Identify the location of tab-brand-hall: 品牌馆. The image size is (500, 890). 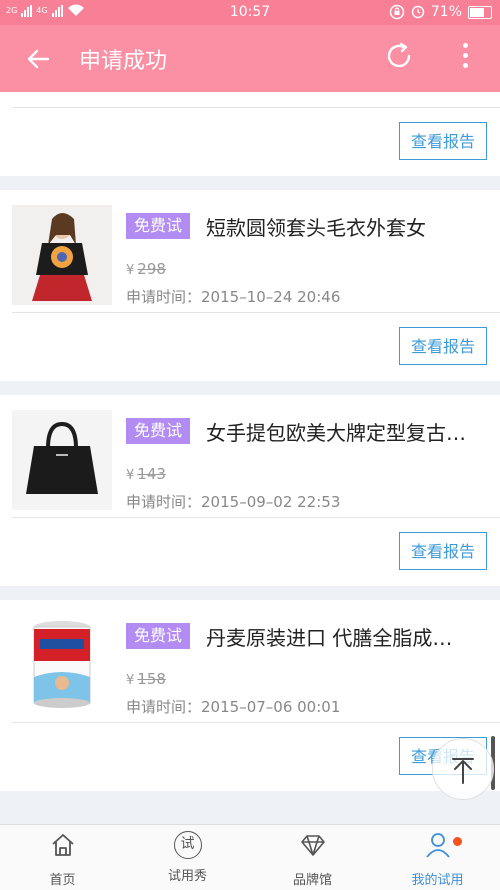
(312, 859).